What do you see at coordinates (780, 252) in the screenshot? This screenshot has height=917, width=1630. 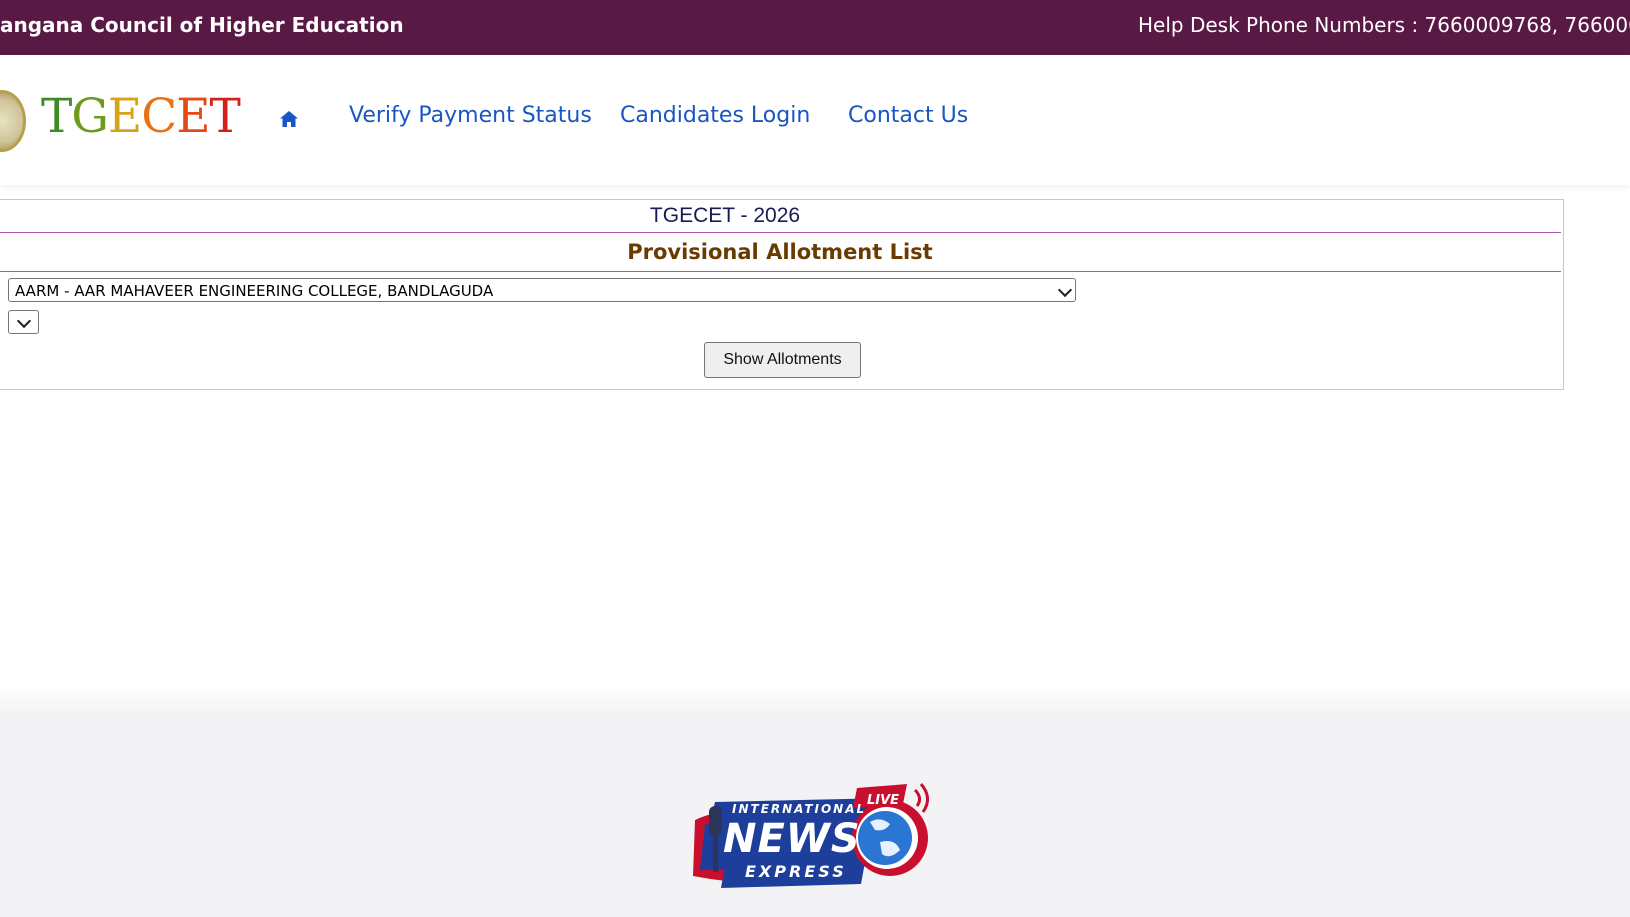 I see `page-title: Provisional Allotment List` at bounding box center [780, 252].